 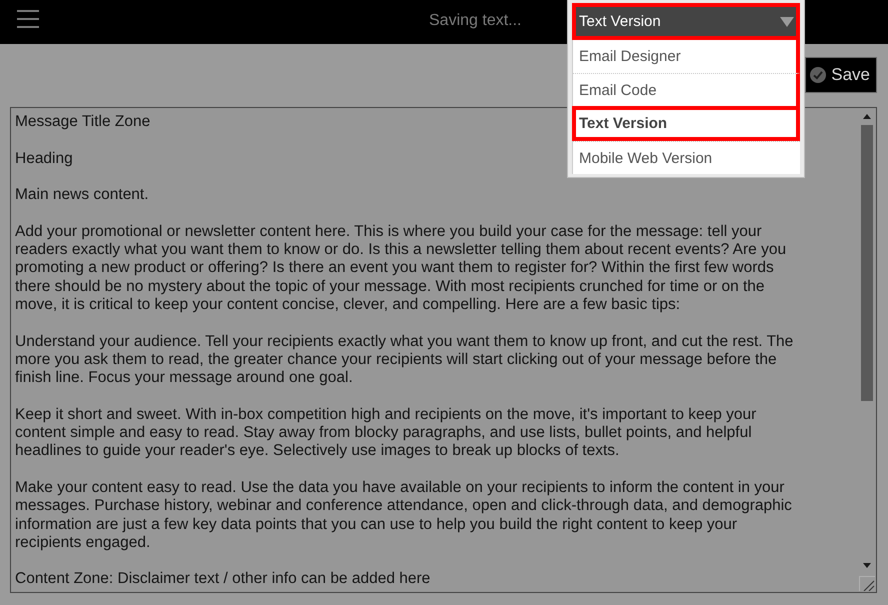 I want to click on resize-grip-icon, so click(x=867, y=583).